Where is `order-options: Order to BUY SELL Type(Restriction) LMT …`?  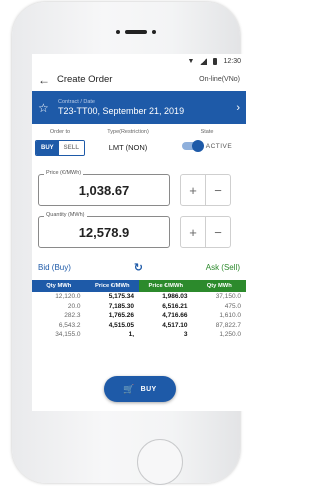 order-options: Order to BUY SELL Type(Restriction) LMT … is located at coordinates (139, 146).